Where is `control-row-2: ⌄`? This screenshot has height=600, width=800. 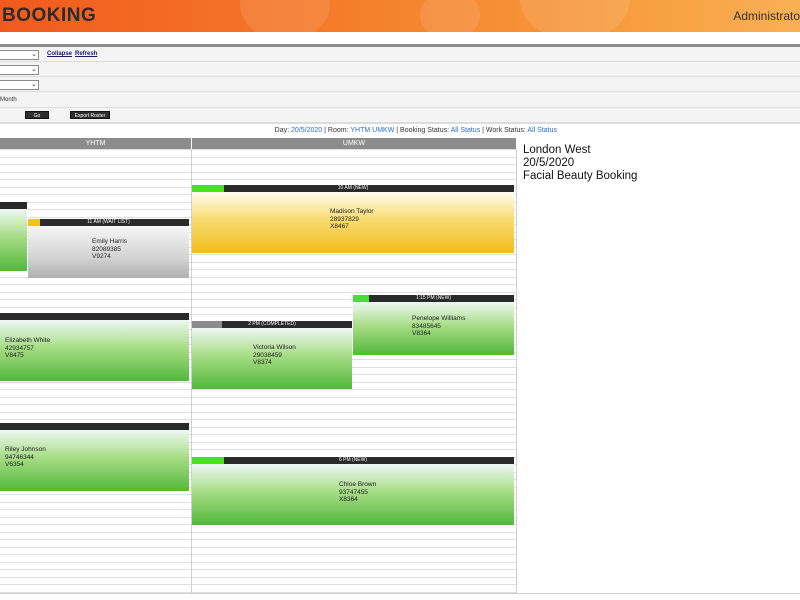 control-row-2: ⌄ is located at coordinates (400, 69).